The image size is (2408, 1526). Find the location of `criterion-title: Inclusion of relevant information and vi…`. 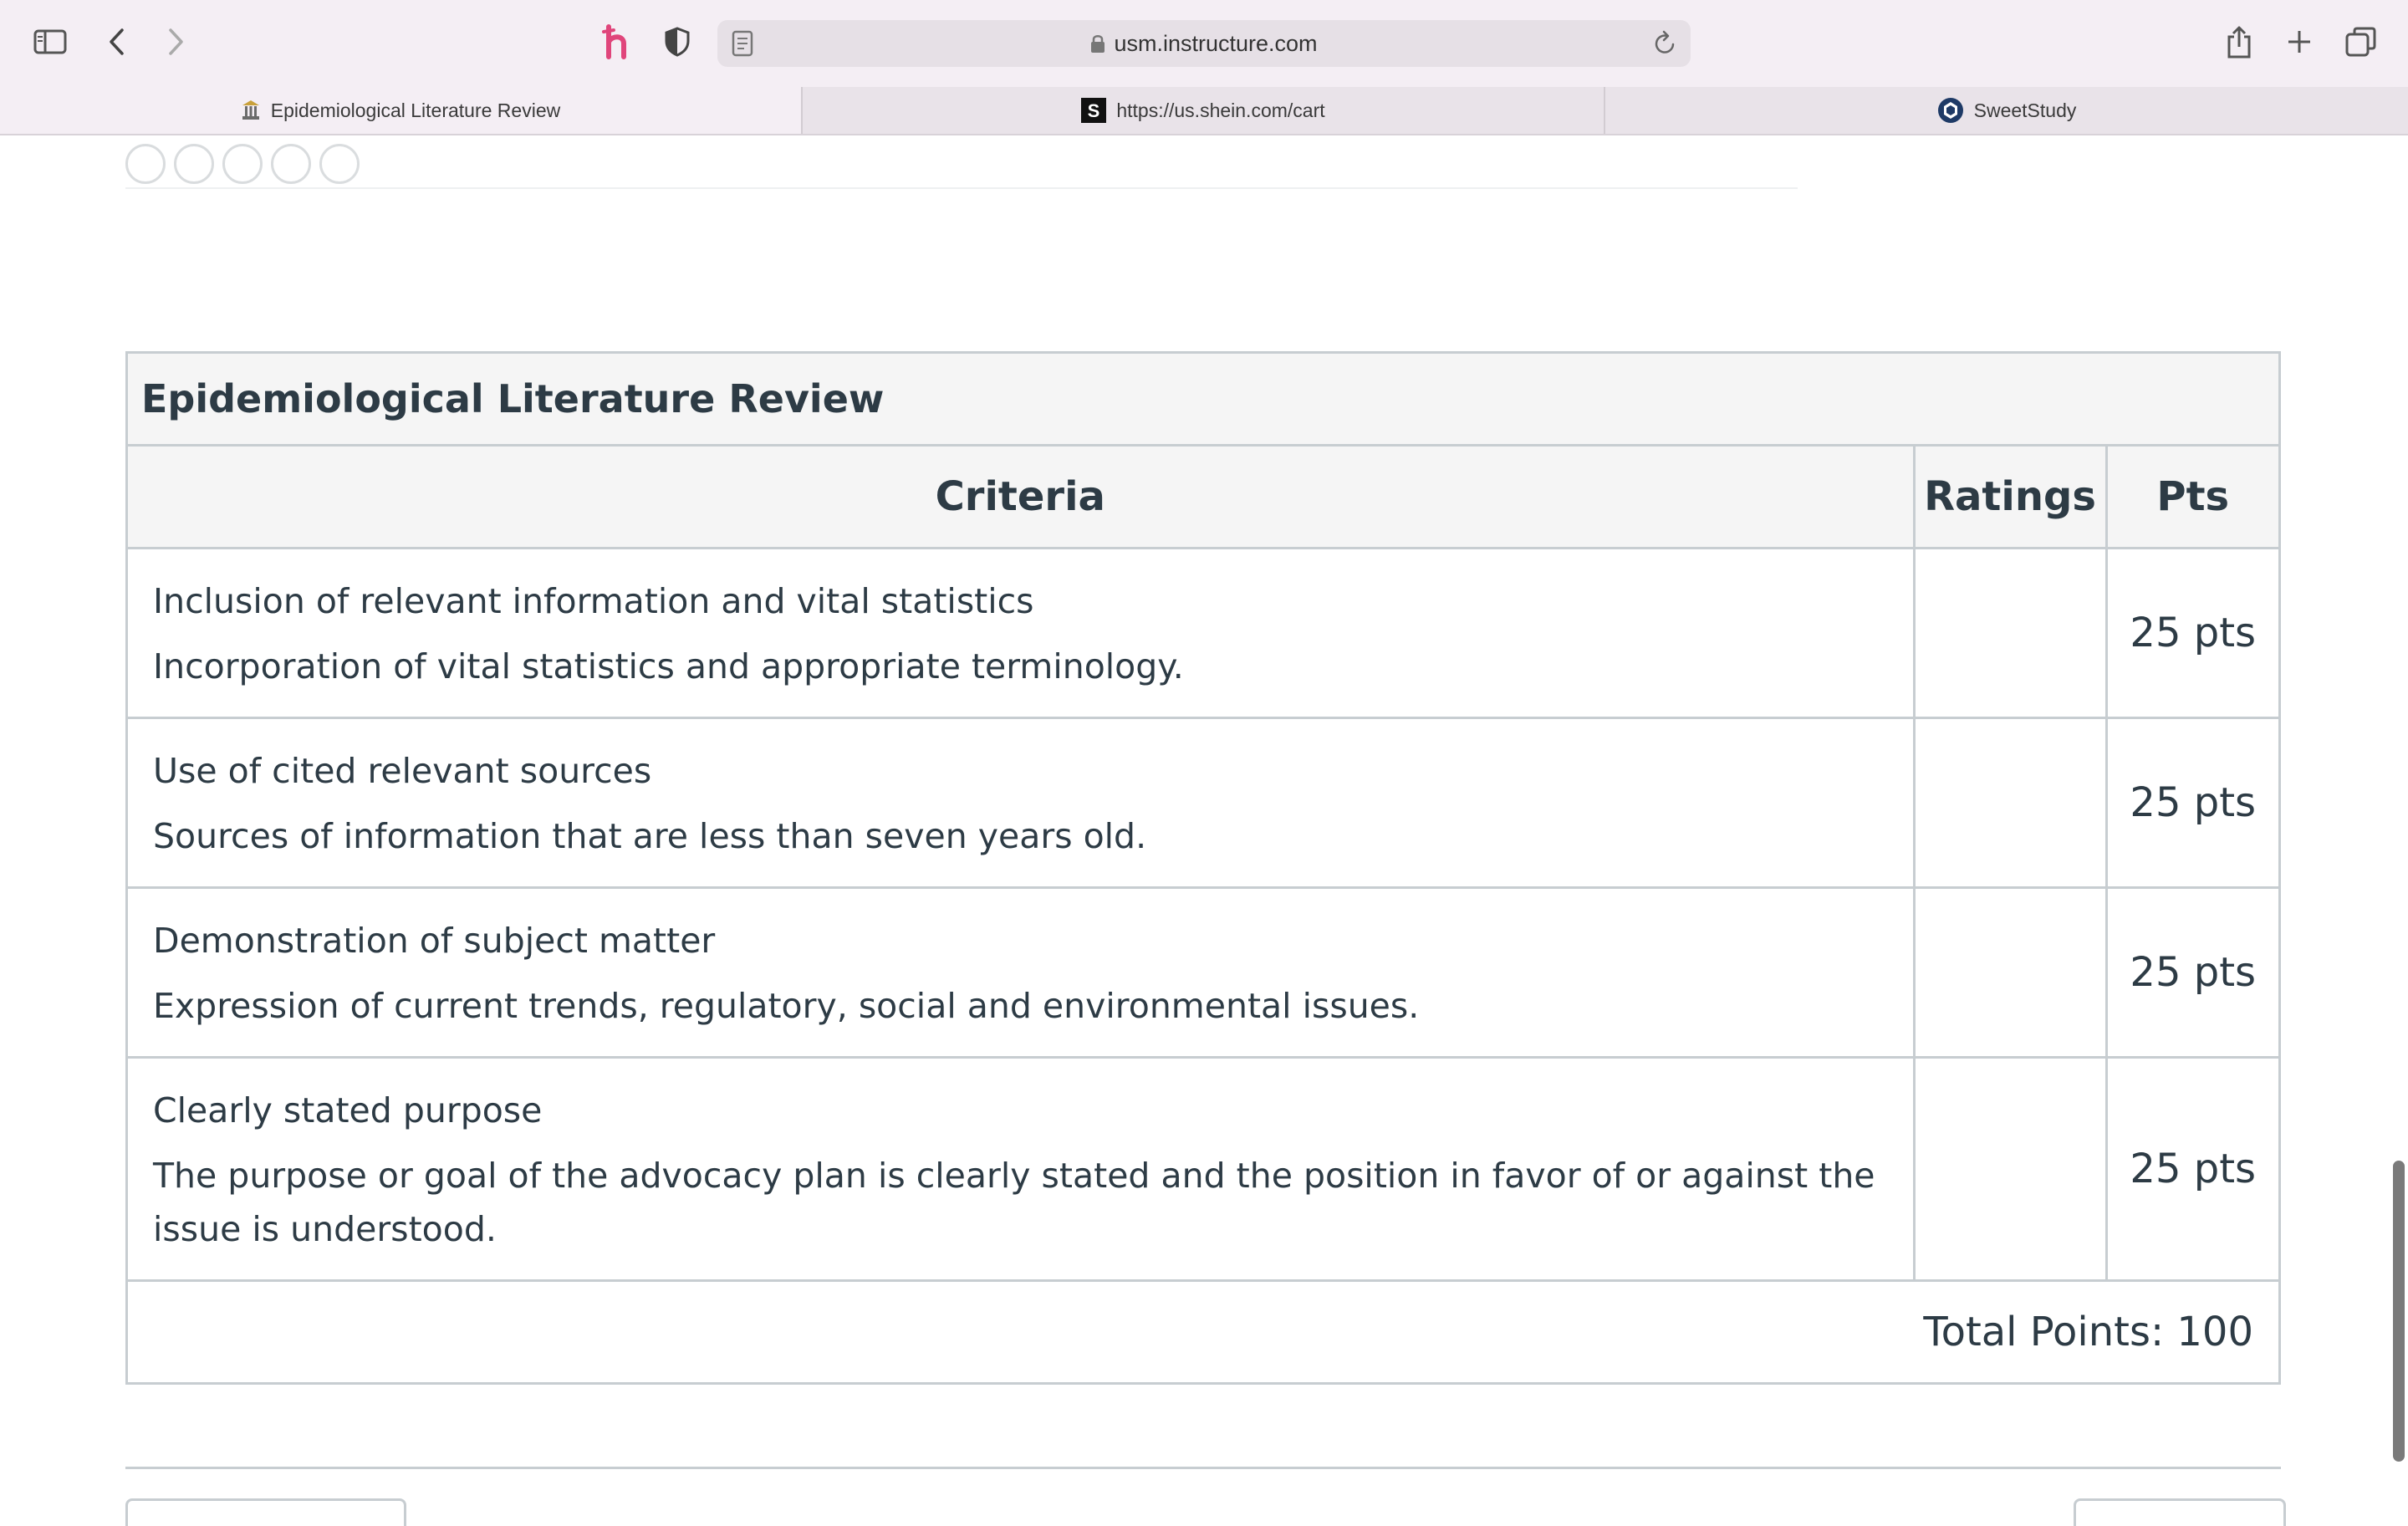

criterion-title: Inclusion of relevant information and vi… is located at coordinates (593, 601).